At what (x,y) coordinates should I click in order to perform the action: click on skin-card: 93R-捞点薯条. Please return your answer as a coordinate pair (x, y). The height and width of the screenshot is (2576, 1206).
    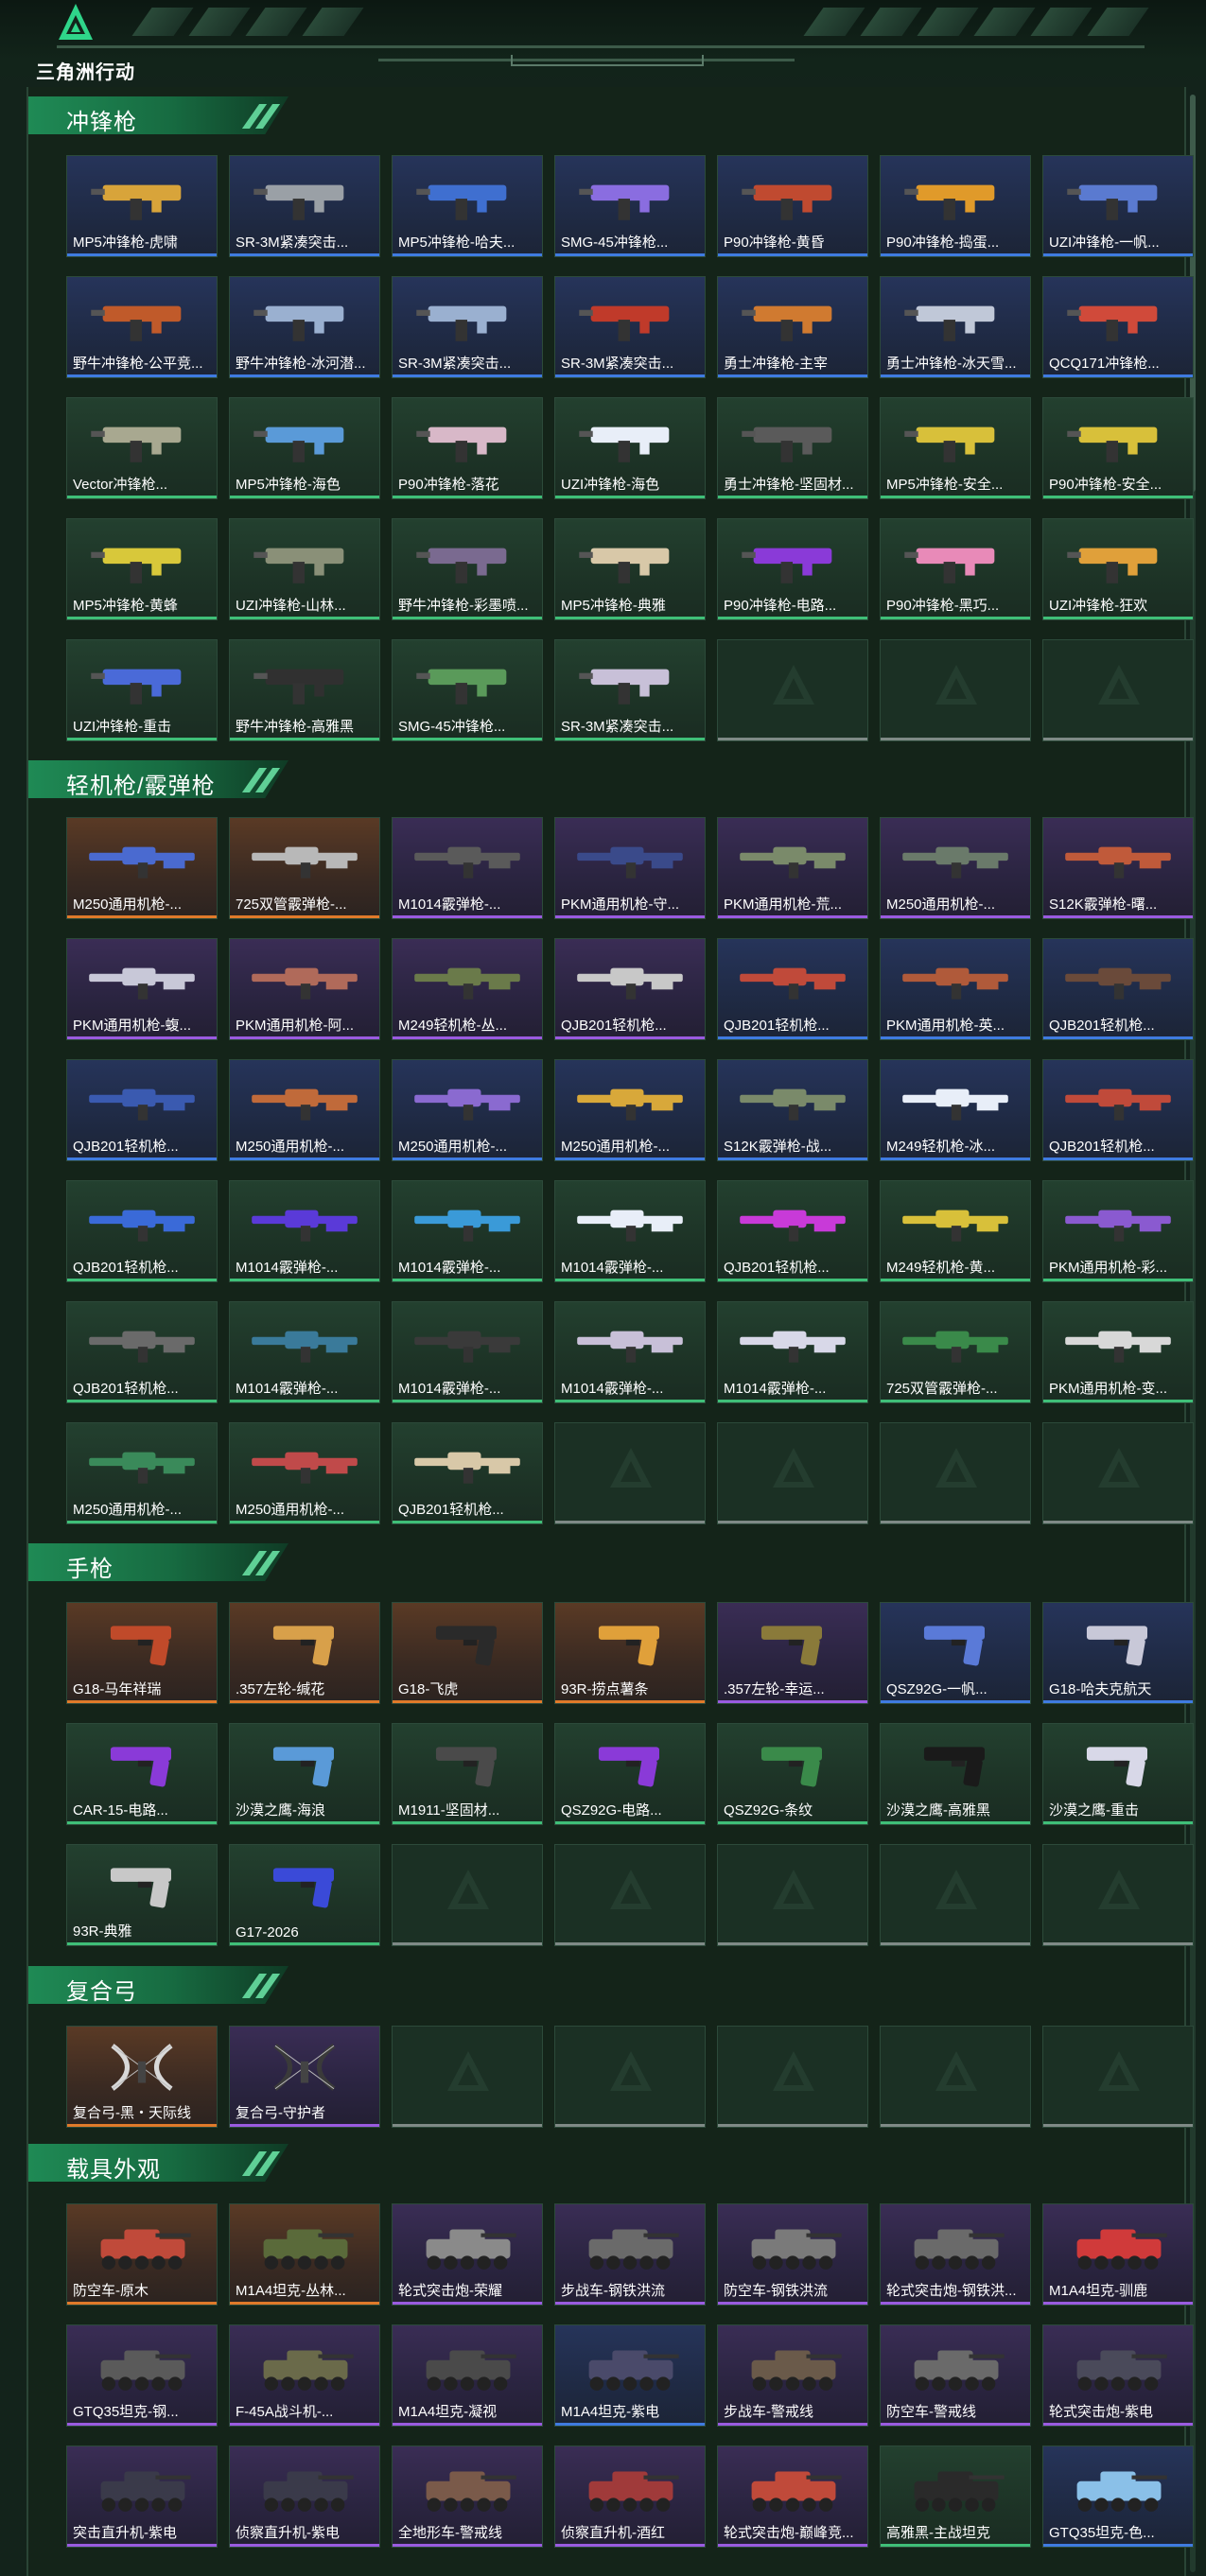
    Looking at the image, I should click on (630, 1653).